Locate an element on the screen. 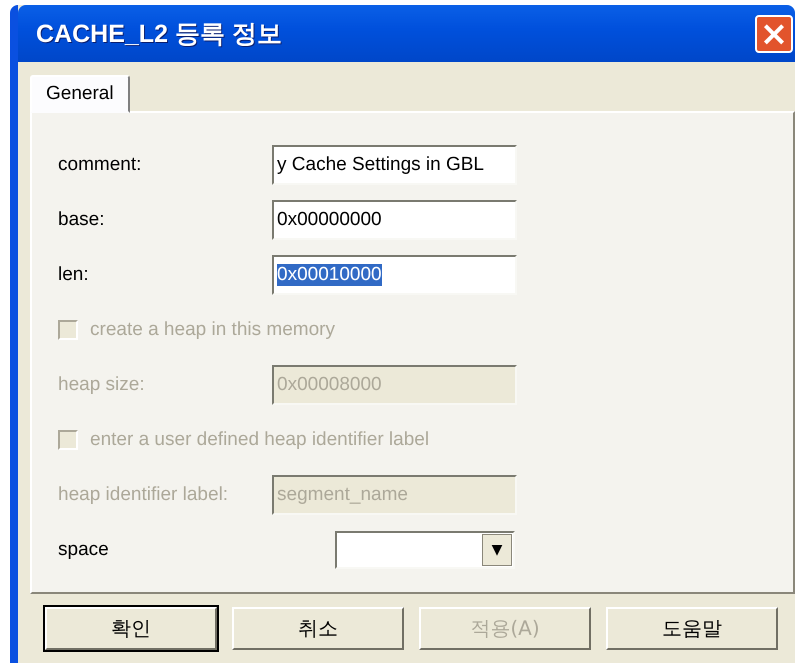 This screenshot has width=795, height=663. checkbox-label: create a heap in this memory is located at coordinates (213, 329).